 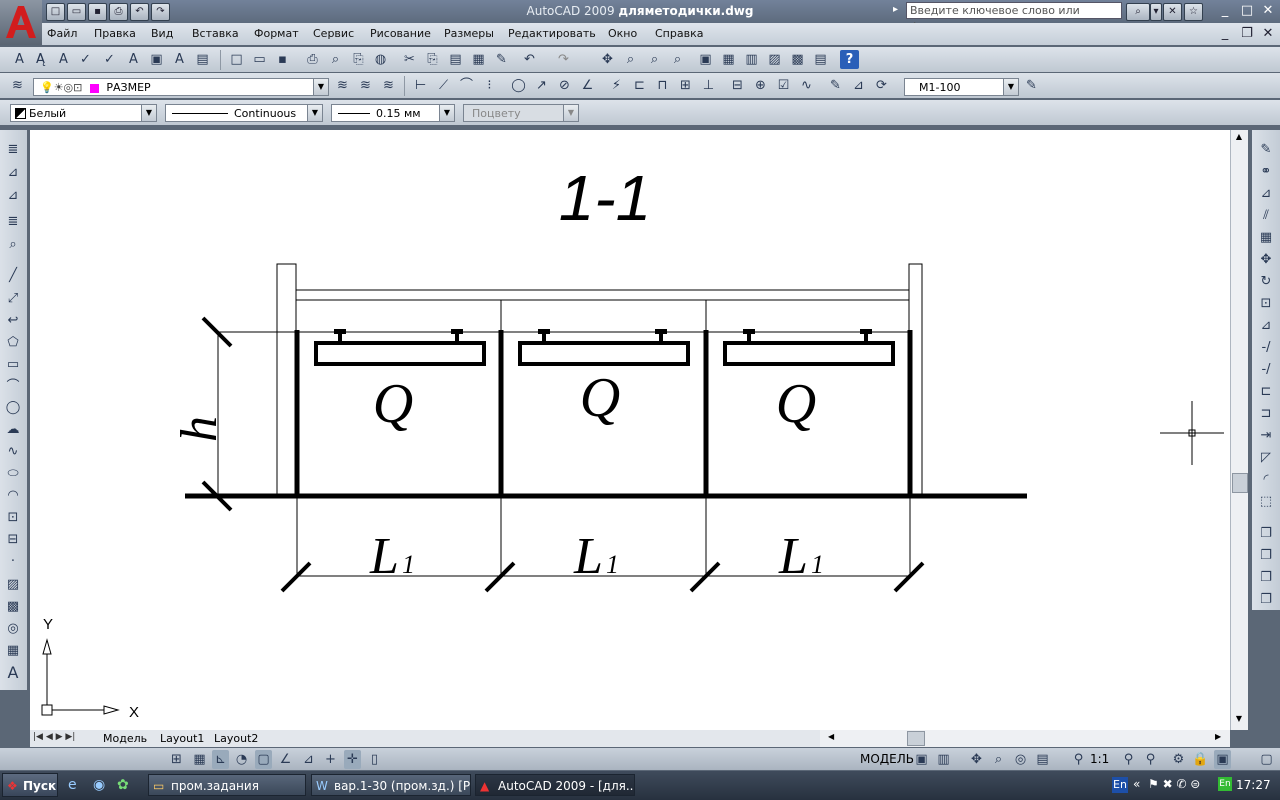 I want to click on text-edit-icon: Ą, so click(x=40, y=59).